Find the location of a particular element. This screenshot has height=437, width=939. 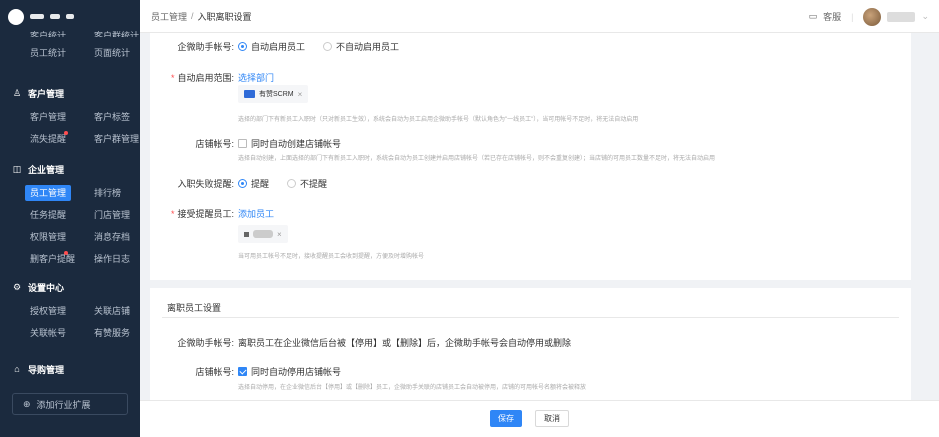

radio-no-auto-enable: 不自动启用员工 is located at coordinates (361, 46).